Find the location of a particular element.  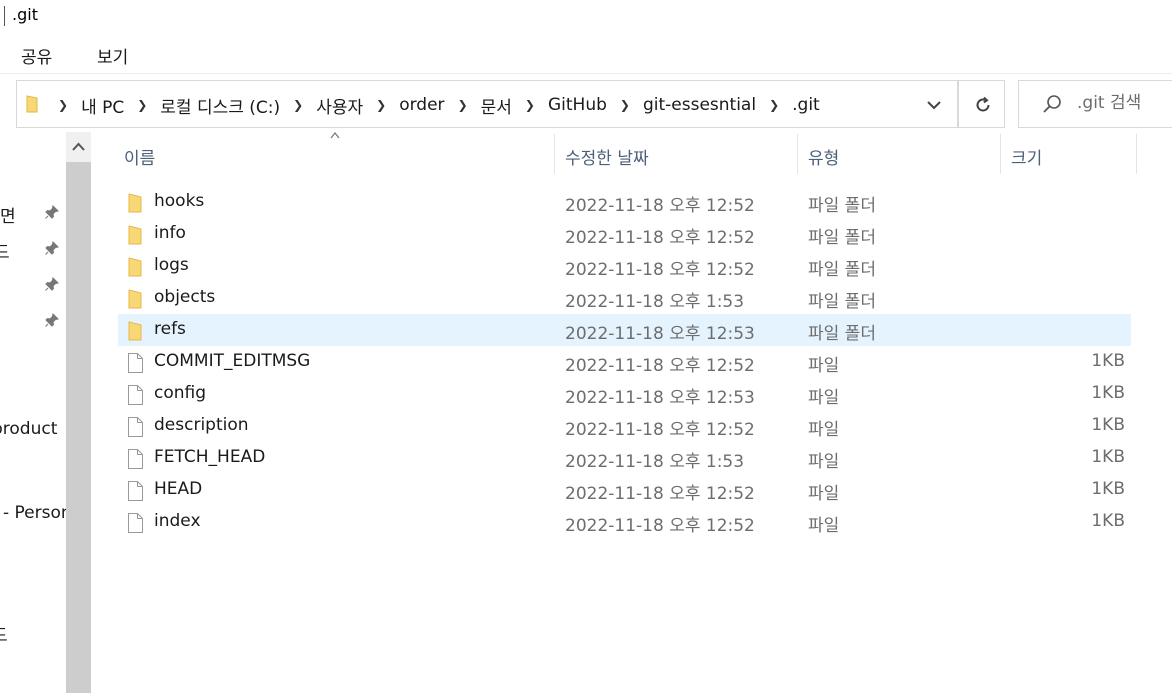

file-date: 2022-11-18 오후 1:53 is located at coordinates (655, 462).